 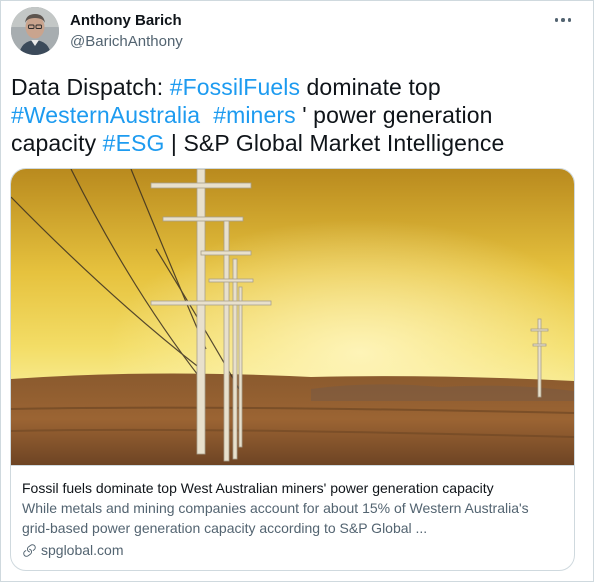 What do you see at coordinates (29, 550) in the screenshot?
I see `link-icon` at bounding box center [29, 550].